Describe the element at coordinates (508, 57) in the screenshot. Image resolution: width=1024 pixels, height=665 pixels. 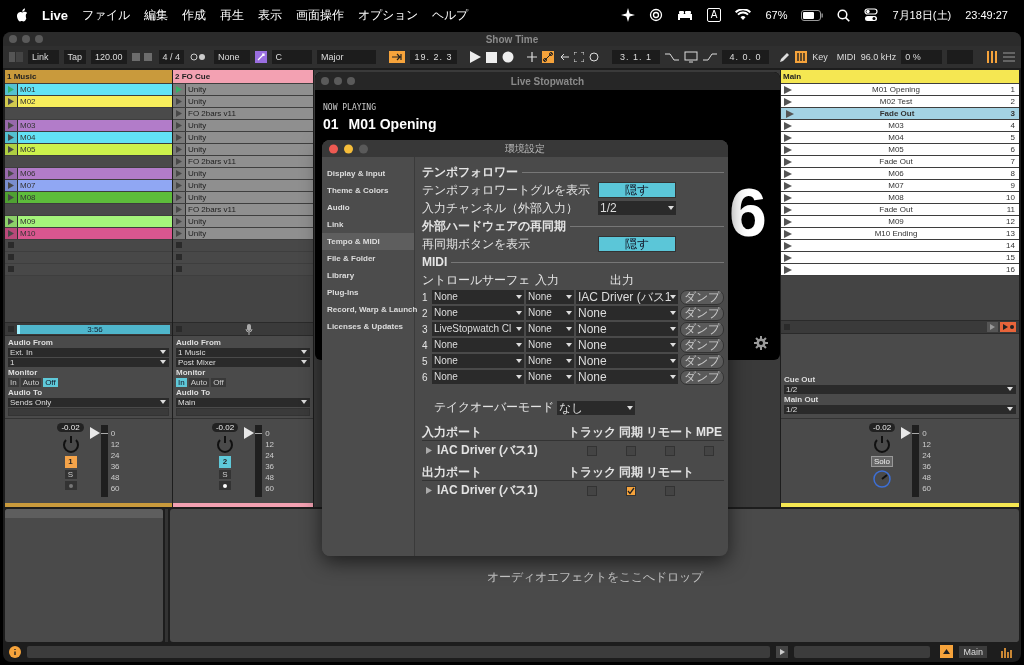
I see `record-button` at that location.